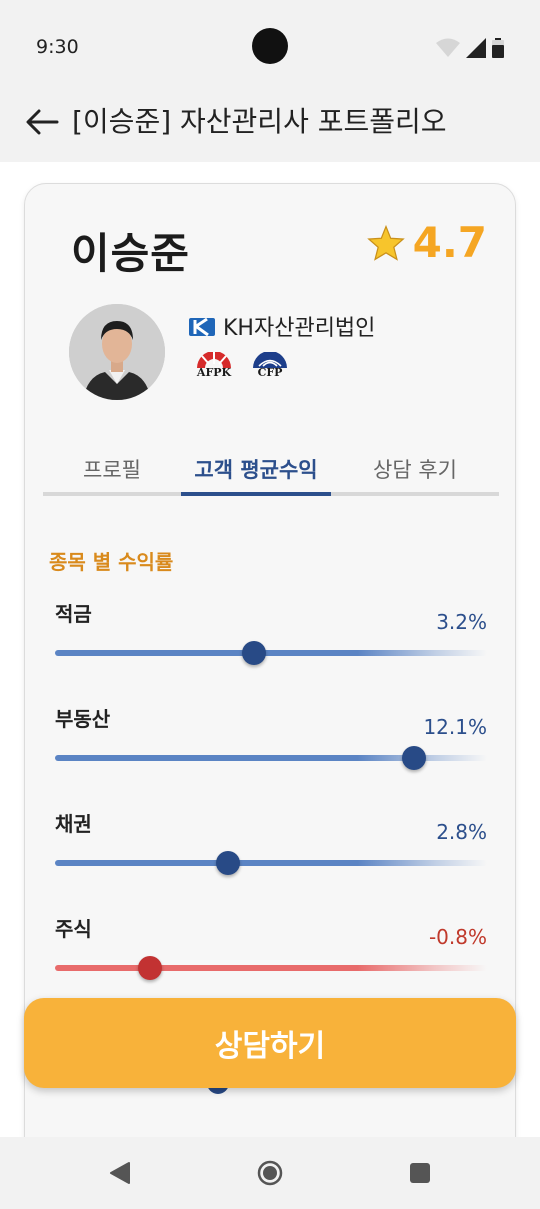 The height and width of the screenshot is (1209, 540). I want to click on return-item-label: 주식, so click(73, 929).